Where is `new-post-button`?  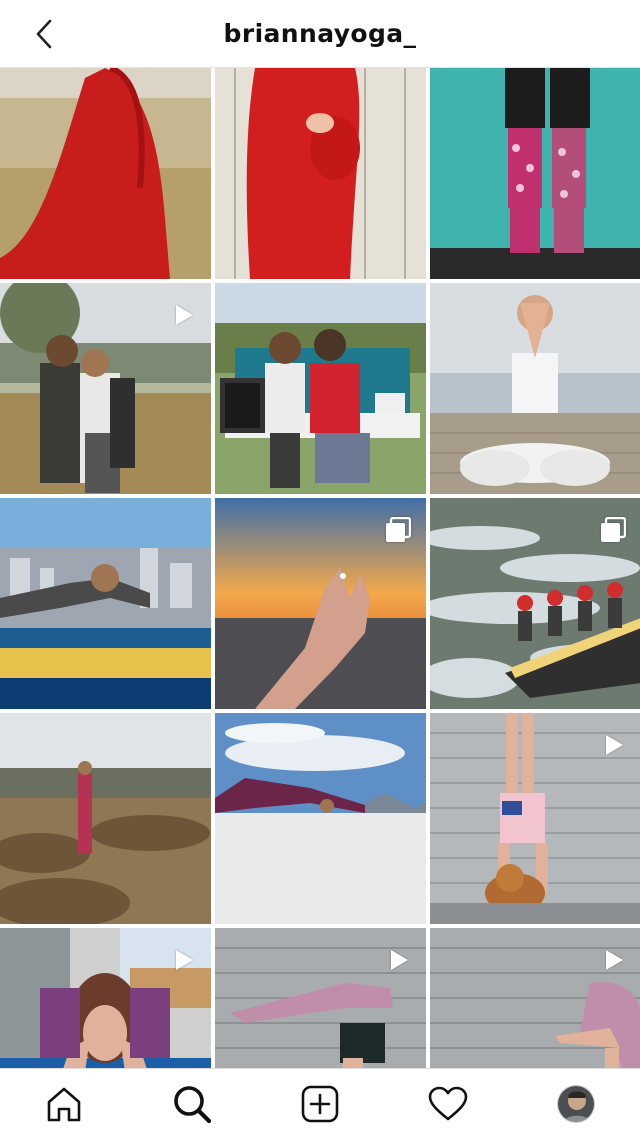
new-post-button is located at coordinates (320, 1104).